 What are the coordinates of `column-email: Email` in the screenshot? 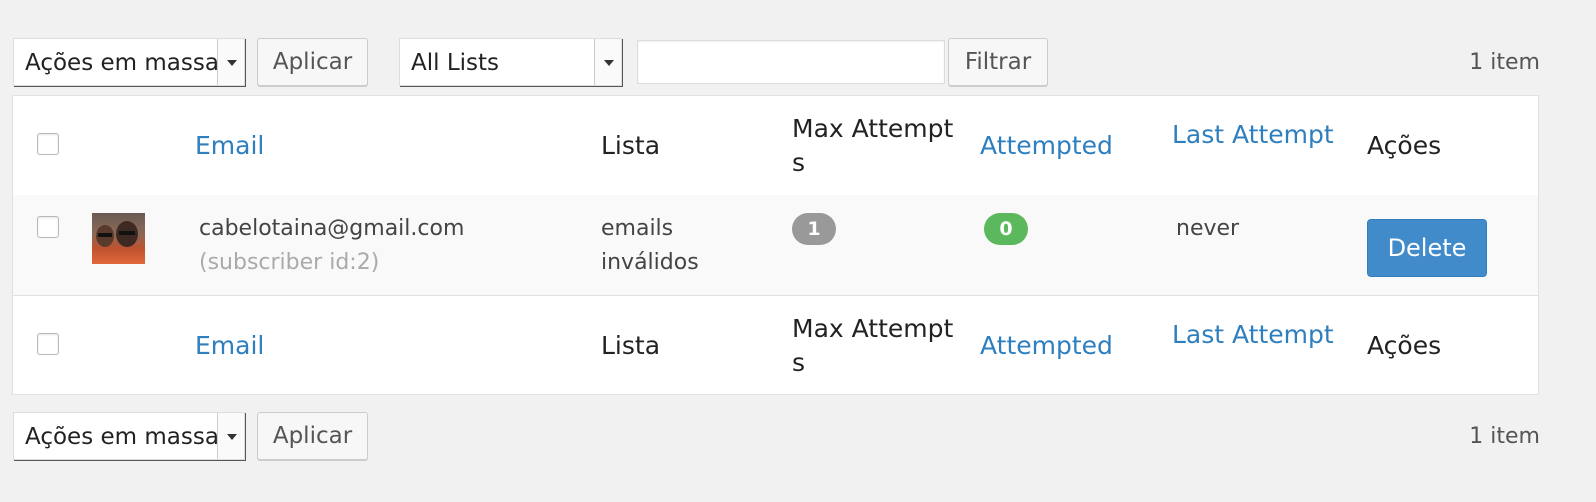 It's located at (229, 146).